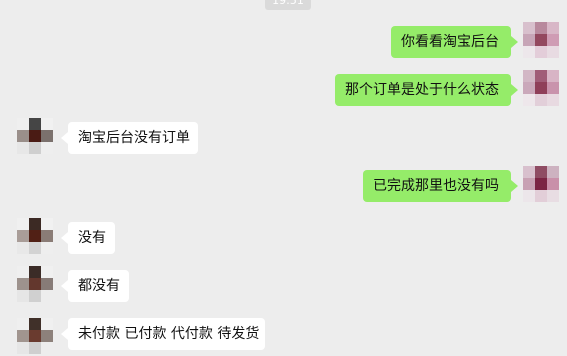 The width and height of the screenshot is (567, 356). I want to click on message-timestamp: 19:51, so click(288, 5).